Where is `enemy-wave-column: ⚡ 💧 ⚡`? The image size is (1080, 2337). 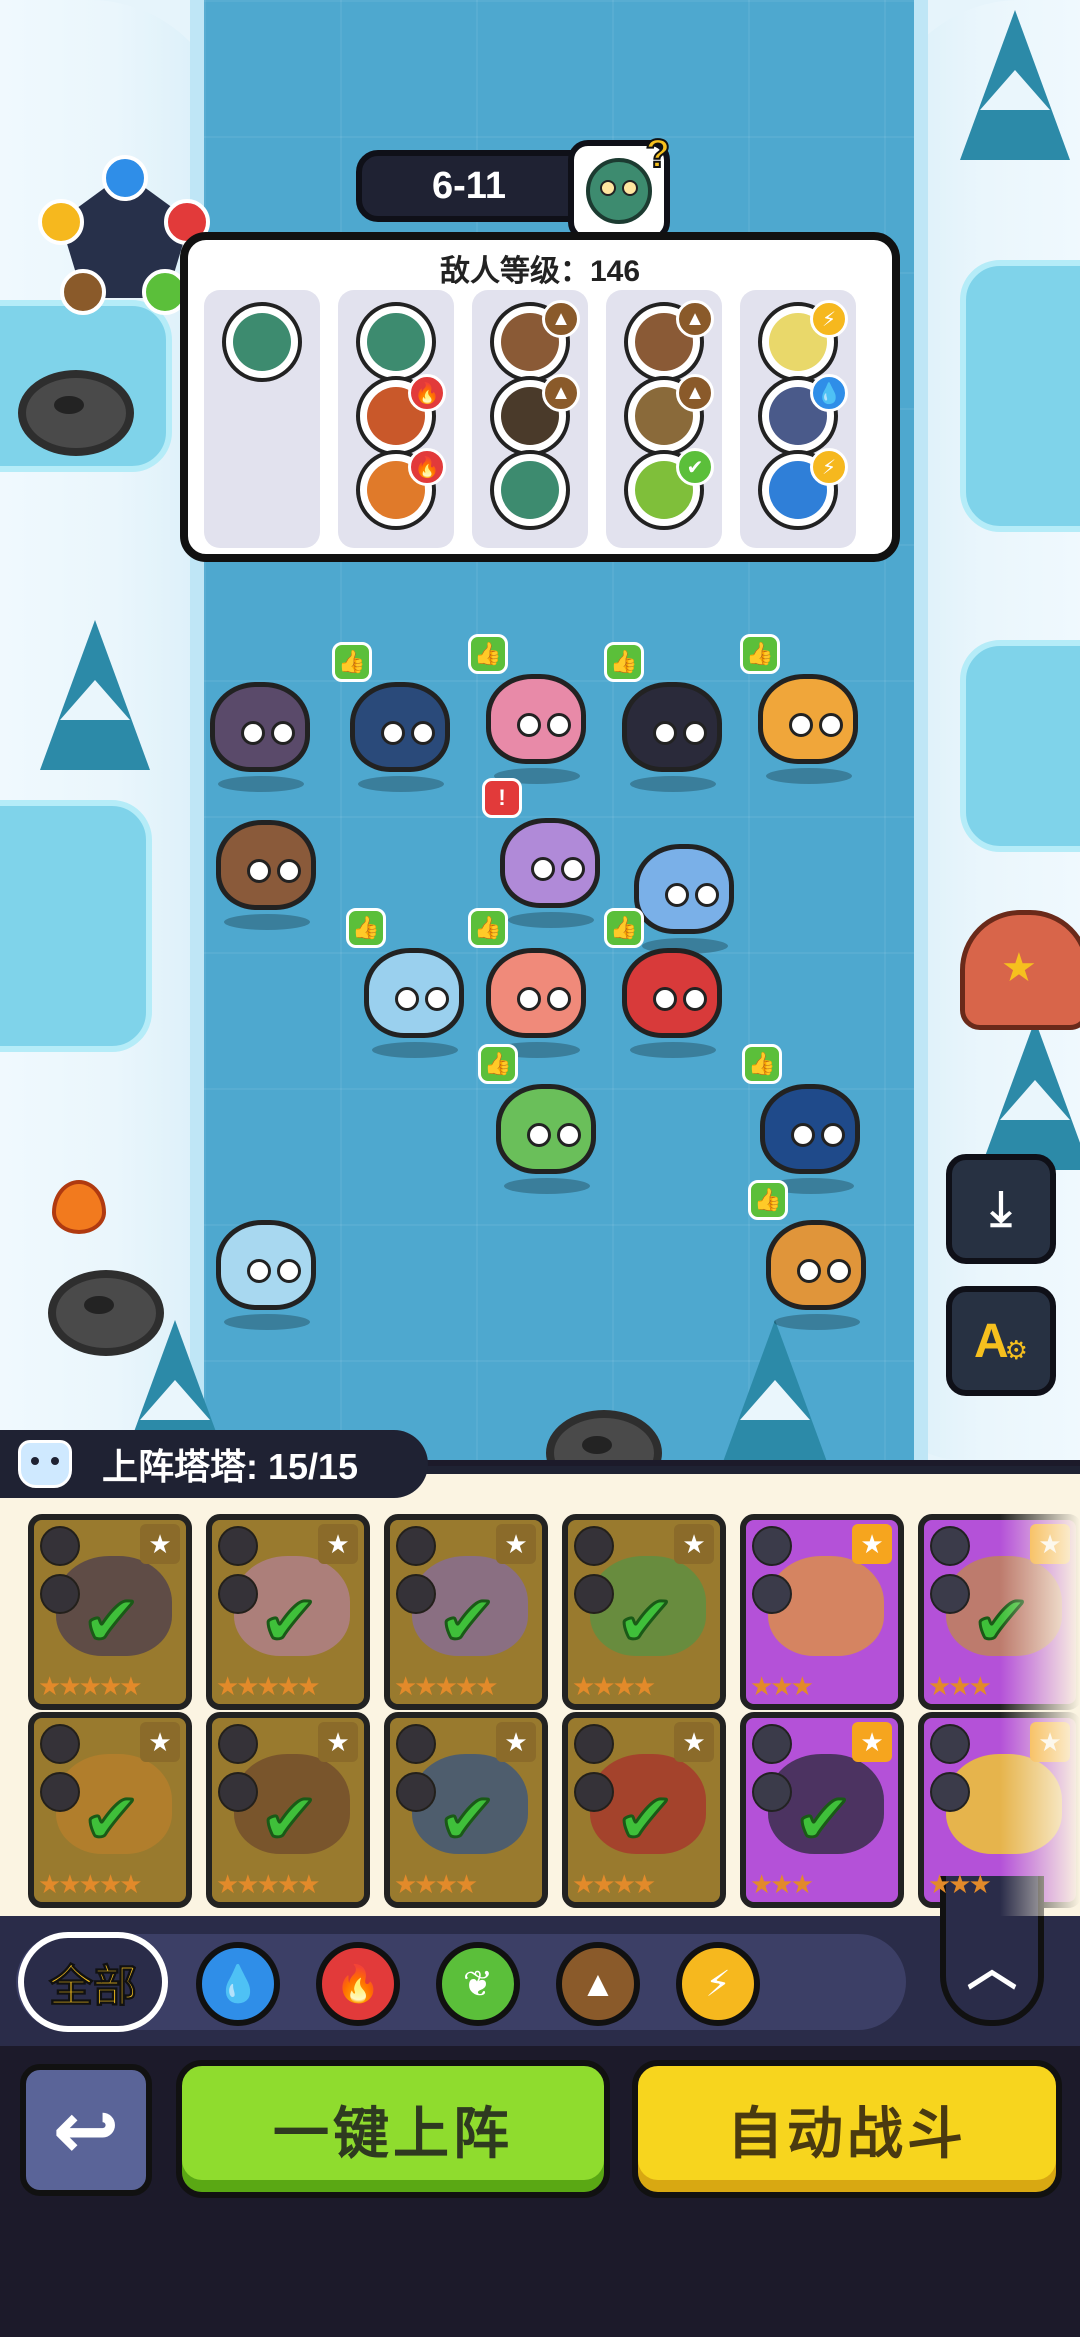 enemy-wave-column: ⚡ 💧 ⚡ is located at coordinates (798, 419).